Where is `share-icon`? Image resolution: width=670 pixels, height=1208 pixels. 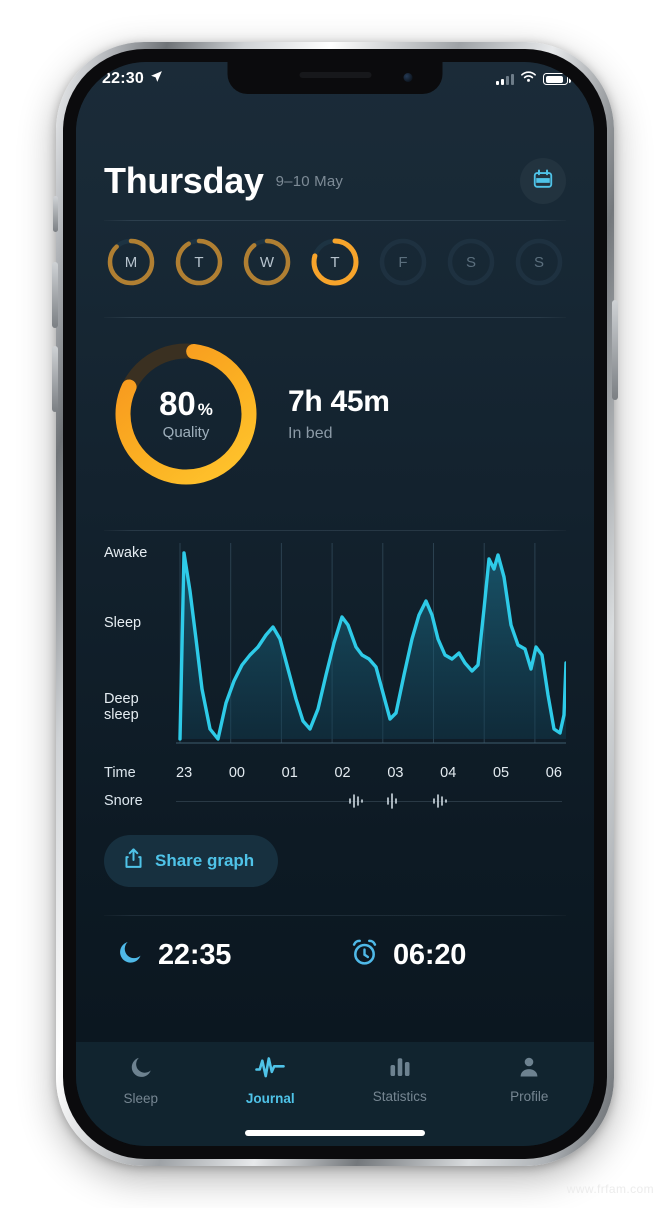 share-icon is located at coordinates (133, 861).